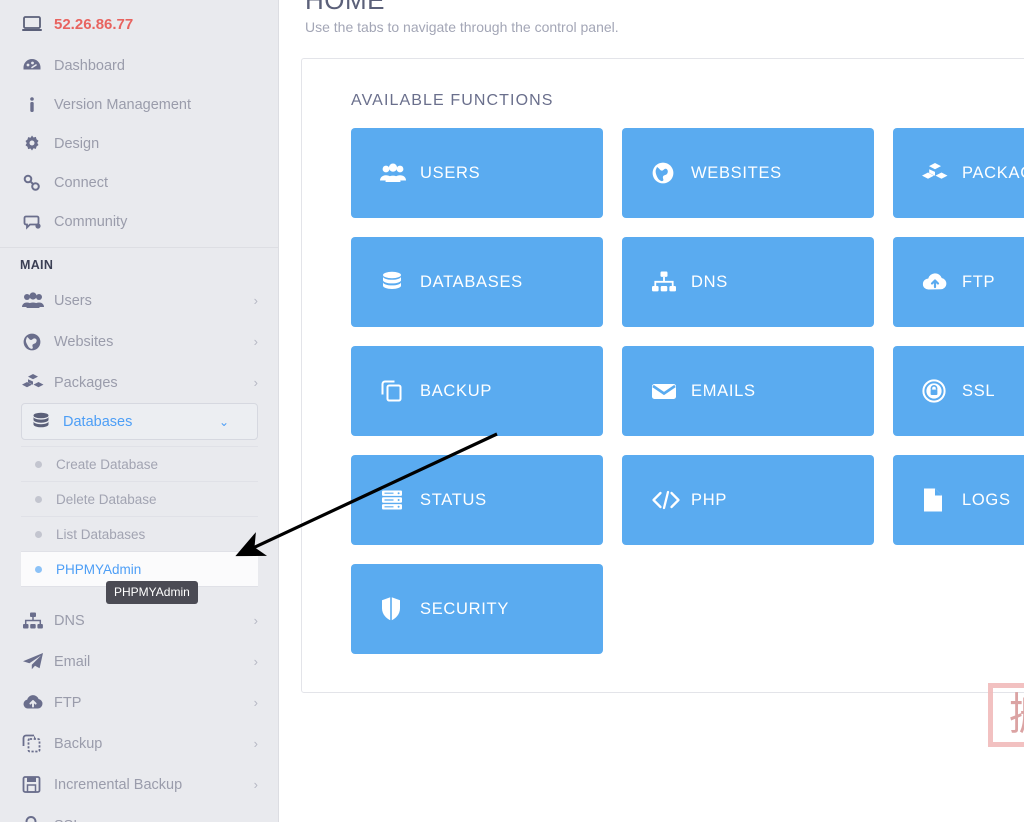  What do you see at coordinates (400, 500) in the screenshot?
I see `server-icon` at bounding box center [400, 500].